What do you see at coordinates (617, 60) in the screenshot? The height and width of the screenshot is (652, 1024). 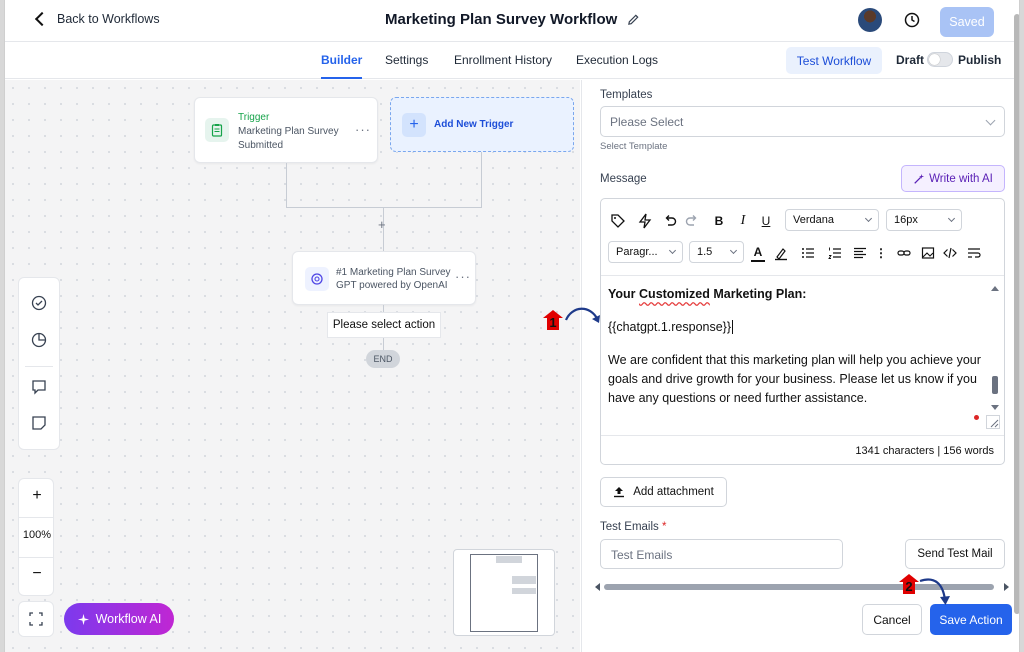 I see `tab-execution-logs: Execution Logs` at bounding box center [617, 60].